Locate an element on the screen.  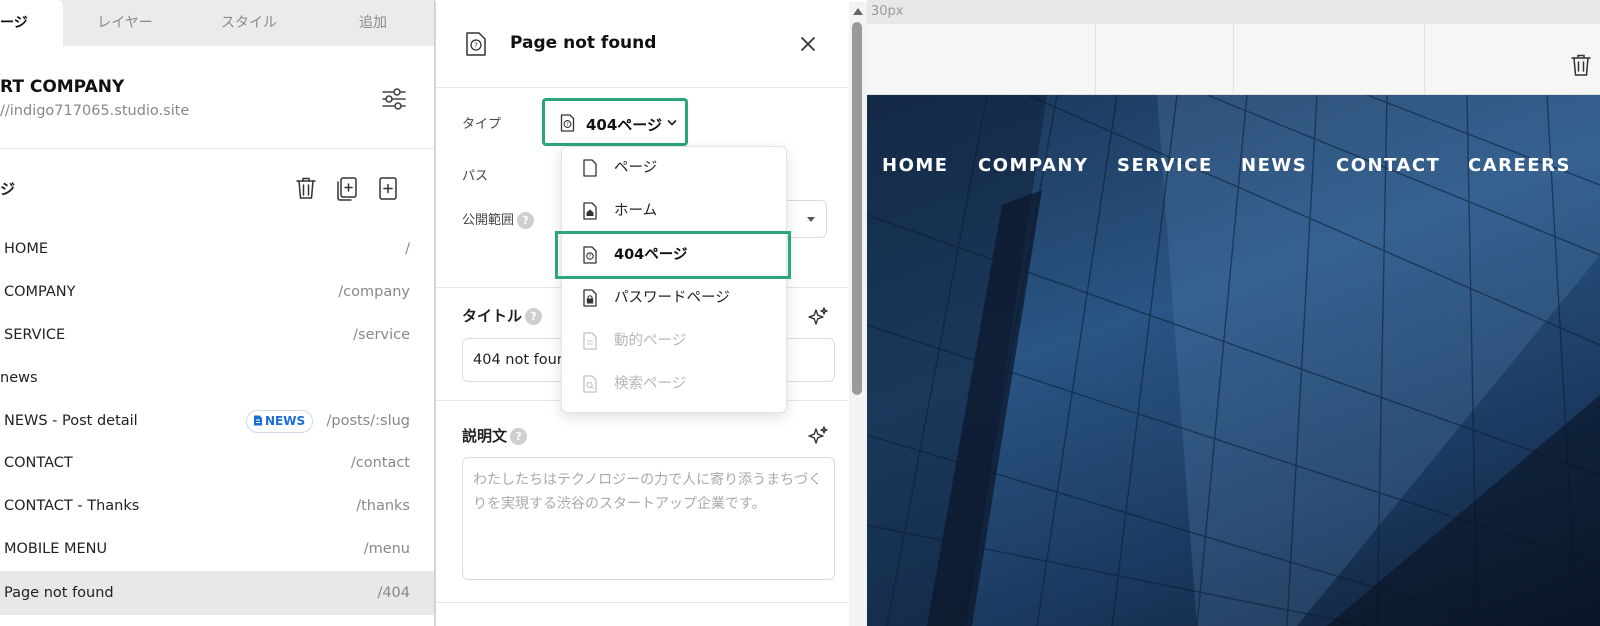
page-path: /thanks is located at coordinates (383, 506).